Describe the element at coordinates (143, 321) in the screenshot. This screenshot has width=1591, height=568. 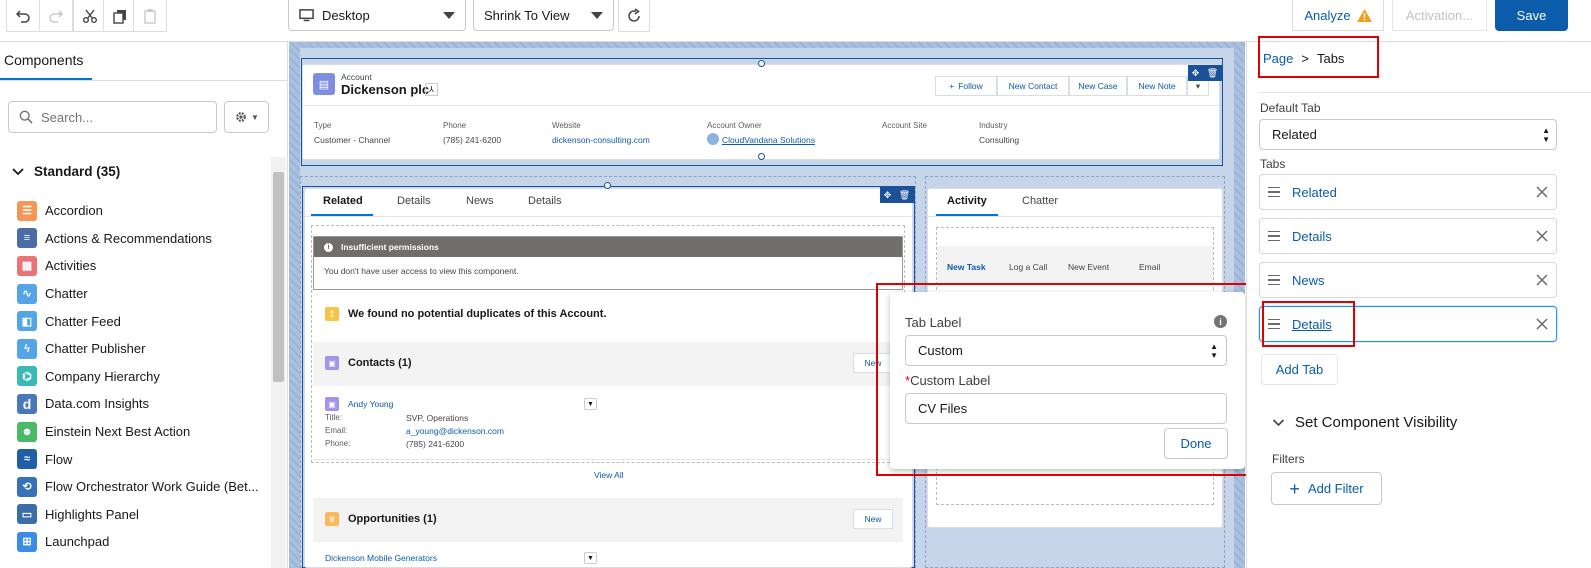
I see `component-item-chatter-feed: ◧ Chatter Feed` at that location.